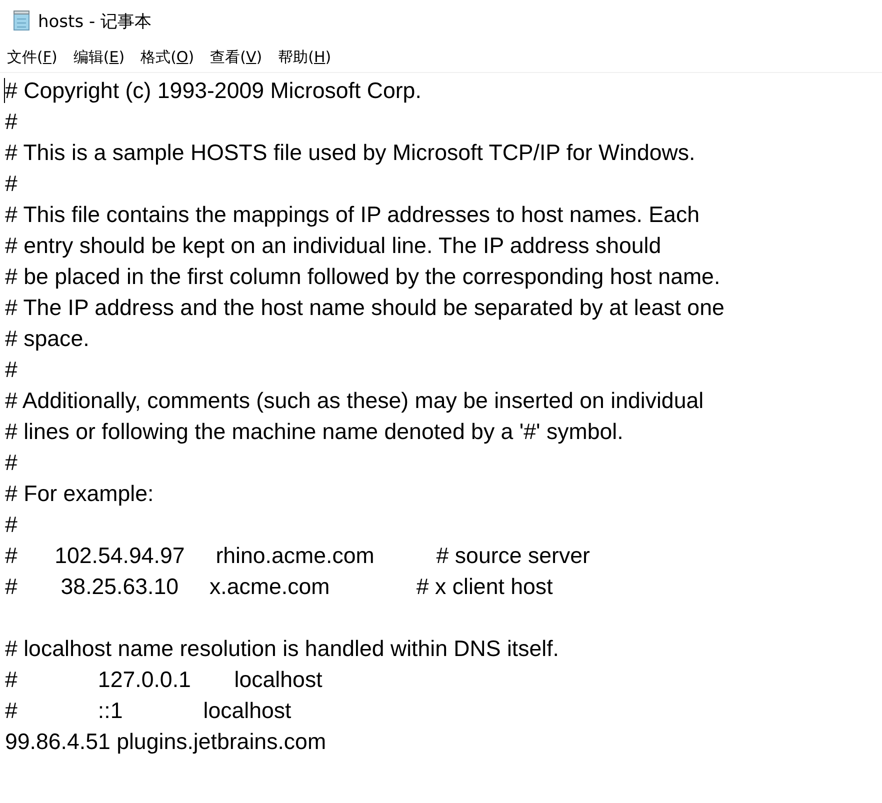 The image size is (882, 803). What do you see at coordinates (333, 246) in the screenshot?
I see `text-line: # entry should be kept on an individual line. The IP address should` at bounding box center [333, 246].